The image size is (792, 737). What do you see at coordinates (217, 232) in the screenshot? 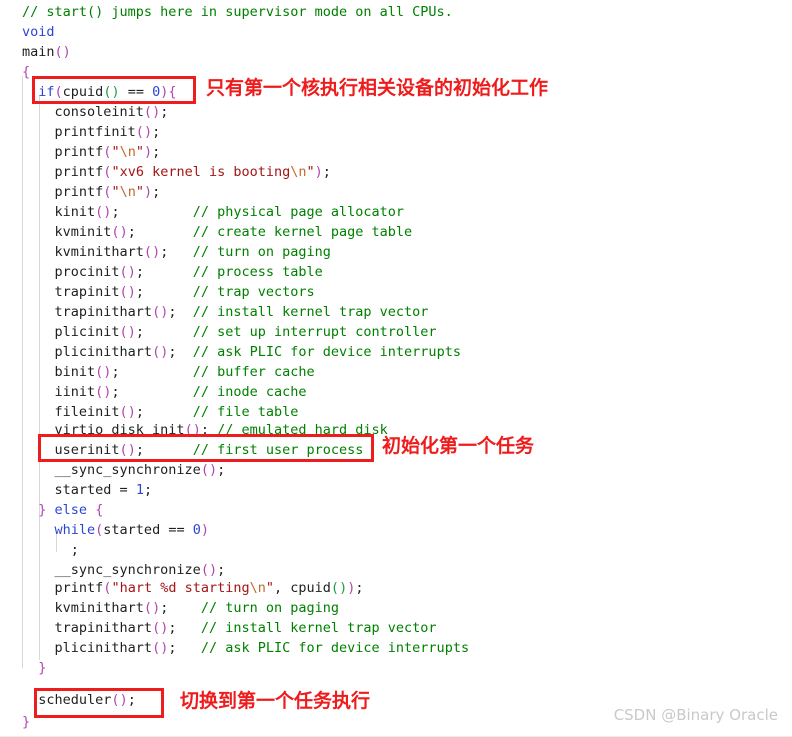
I see `code-line: kvminit(); // create kernel page table` at bounding box center [217, 232].